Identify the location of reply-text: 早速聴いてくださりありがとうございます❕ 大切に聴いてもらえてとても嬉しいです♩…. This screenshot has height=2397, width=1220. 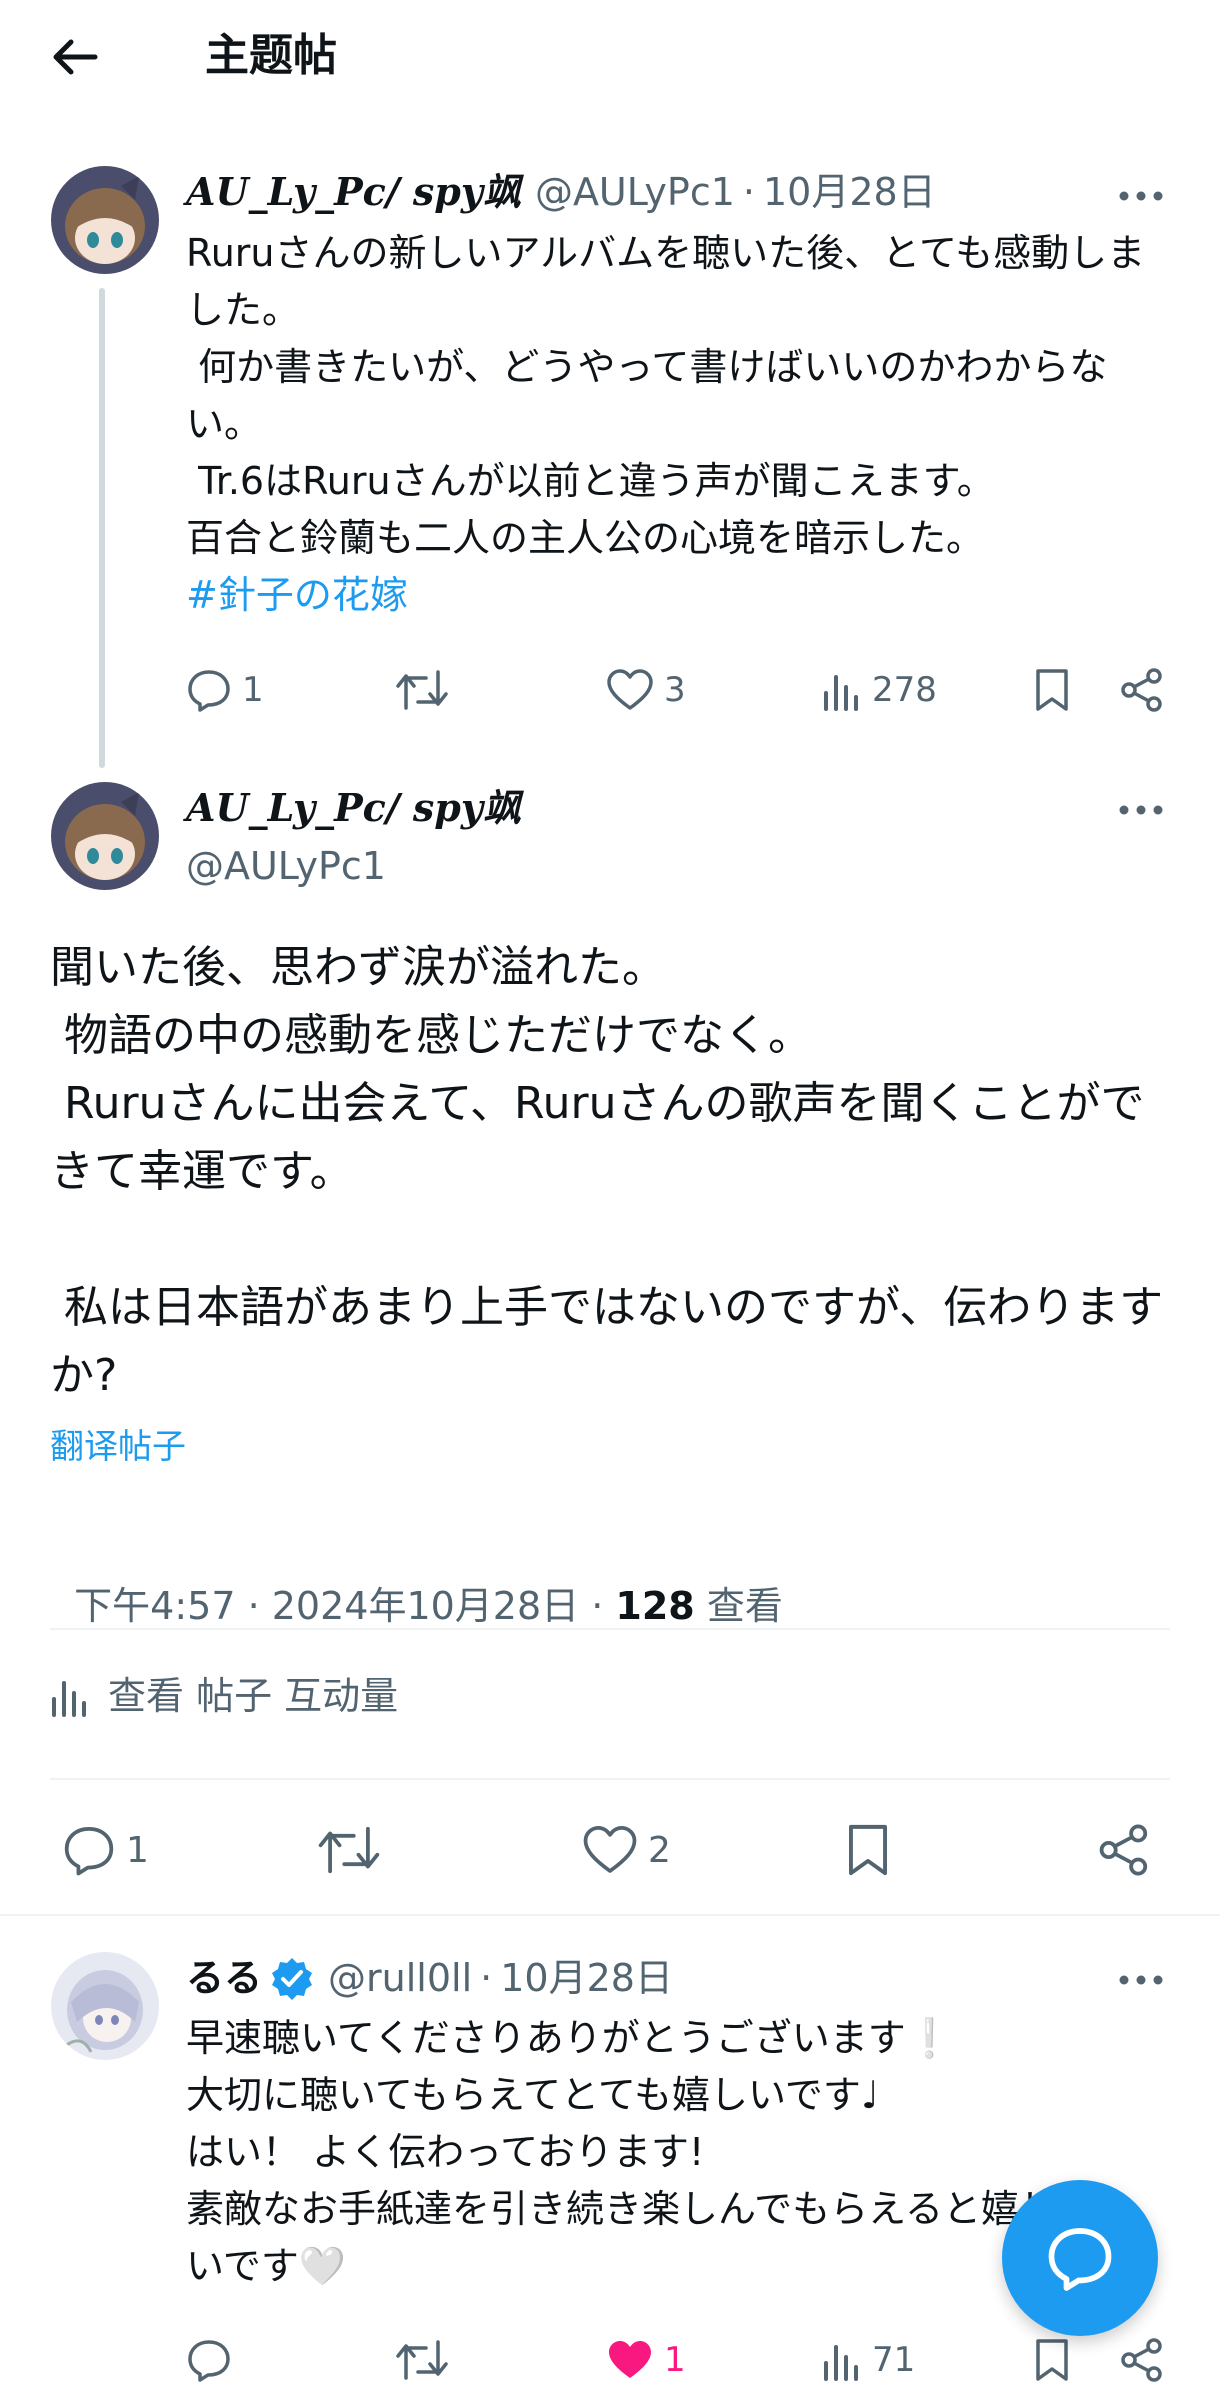
(621, 2152).